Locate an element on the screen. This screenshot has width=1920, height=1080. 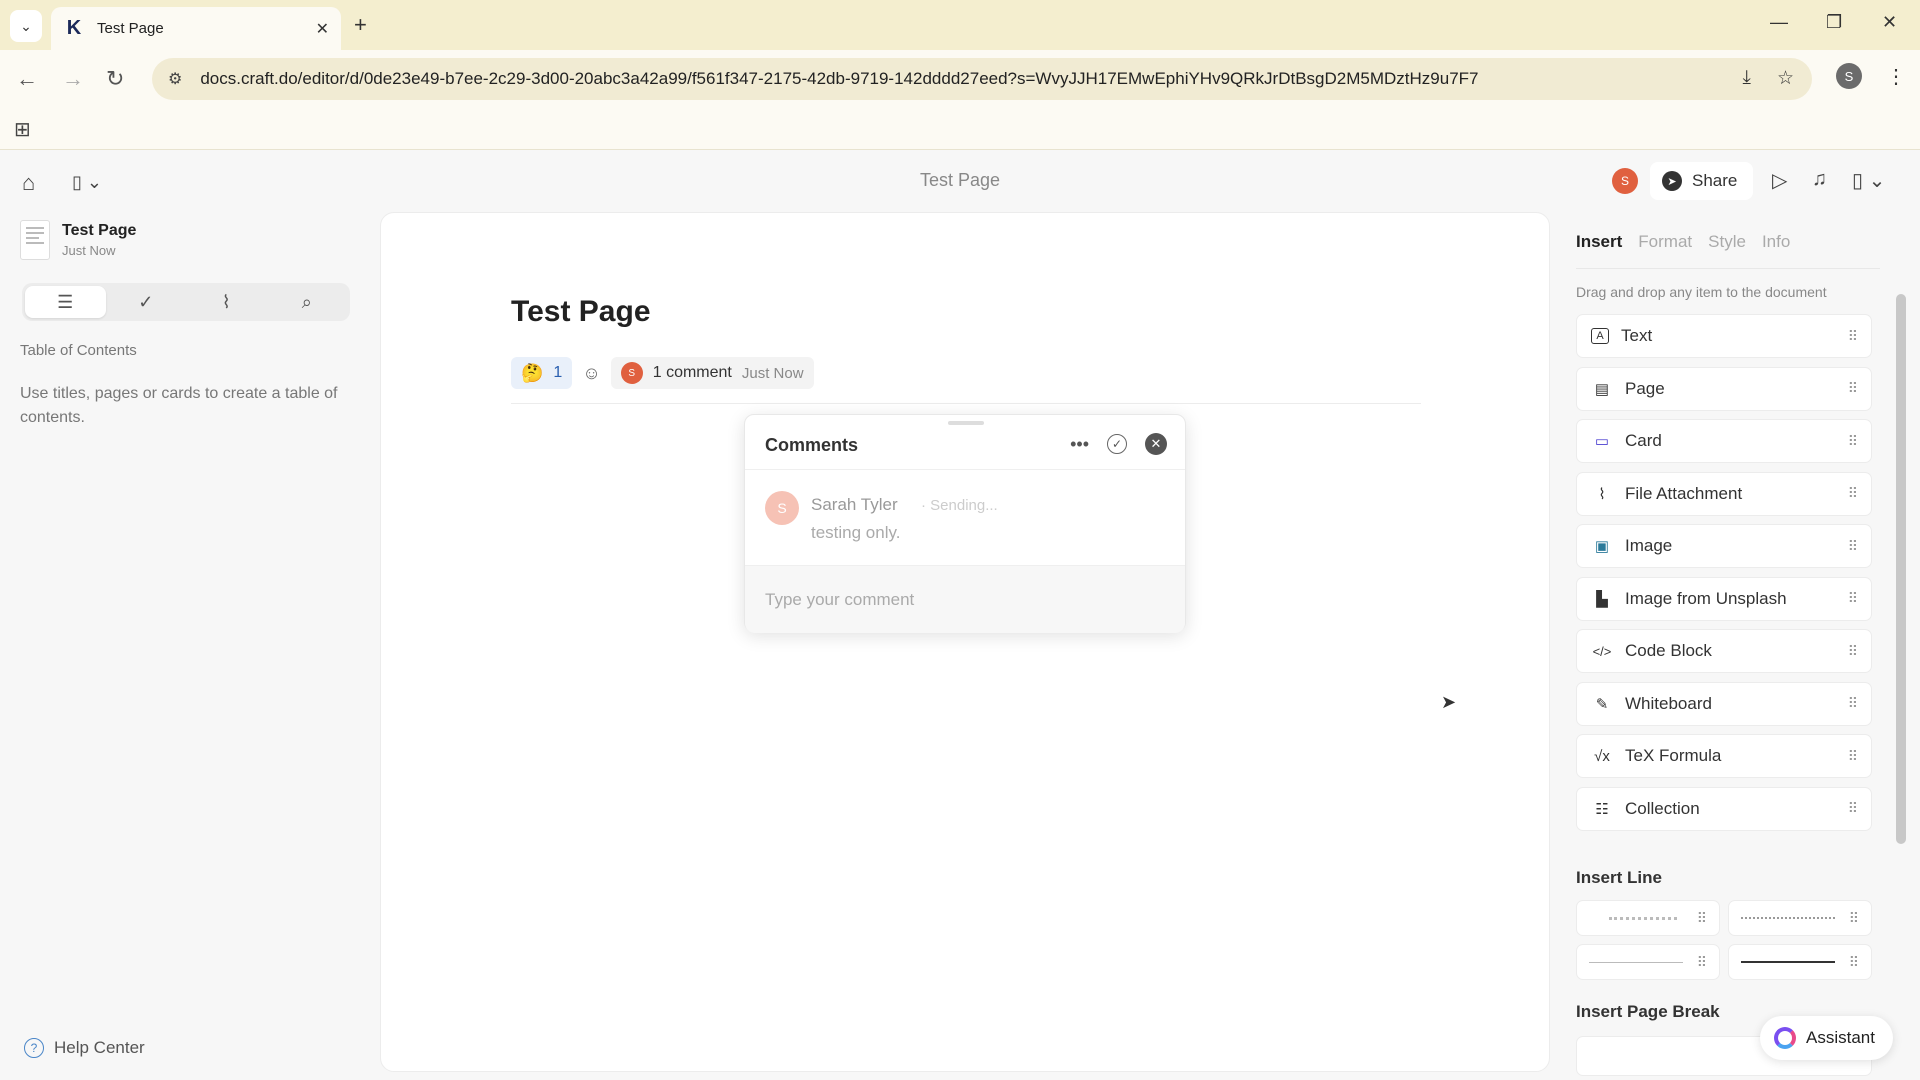
comment-input-area is located at coordinates (965, 599).